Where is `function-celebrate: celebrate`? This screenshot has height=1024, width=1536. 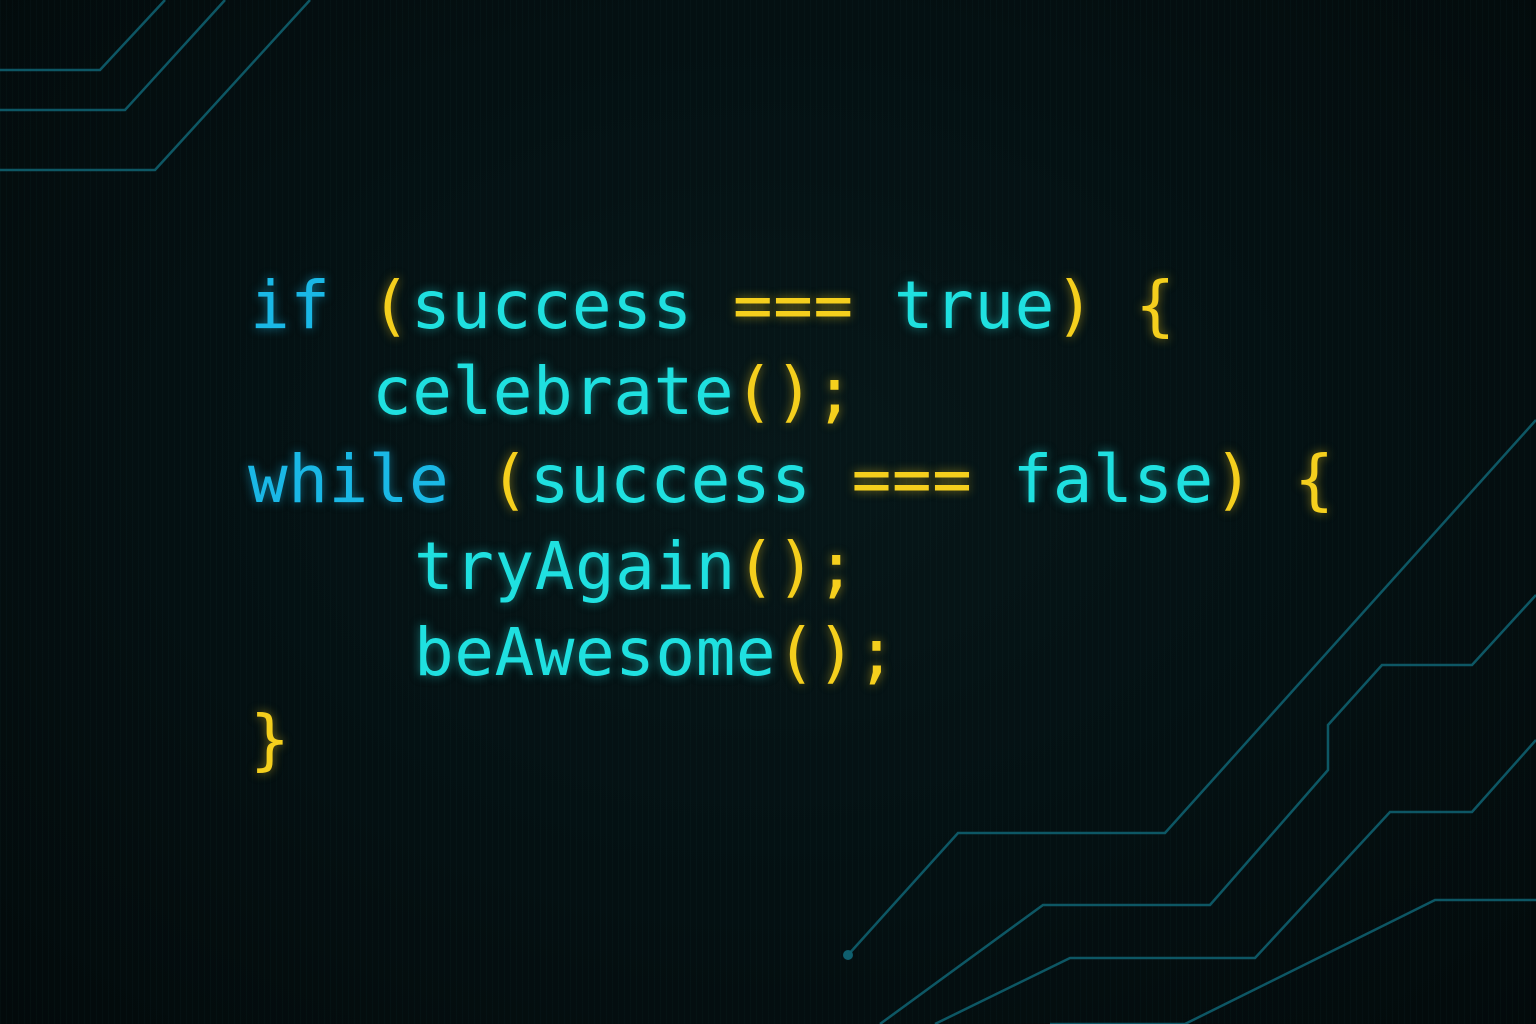 function-celebrate: celebrate is located at coordinates (553, 391).